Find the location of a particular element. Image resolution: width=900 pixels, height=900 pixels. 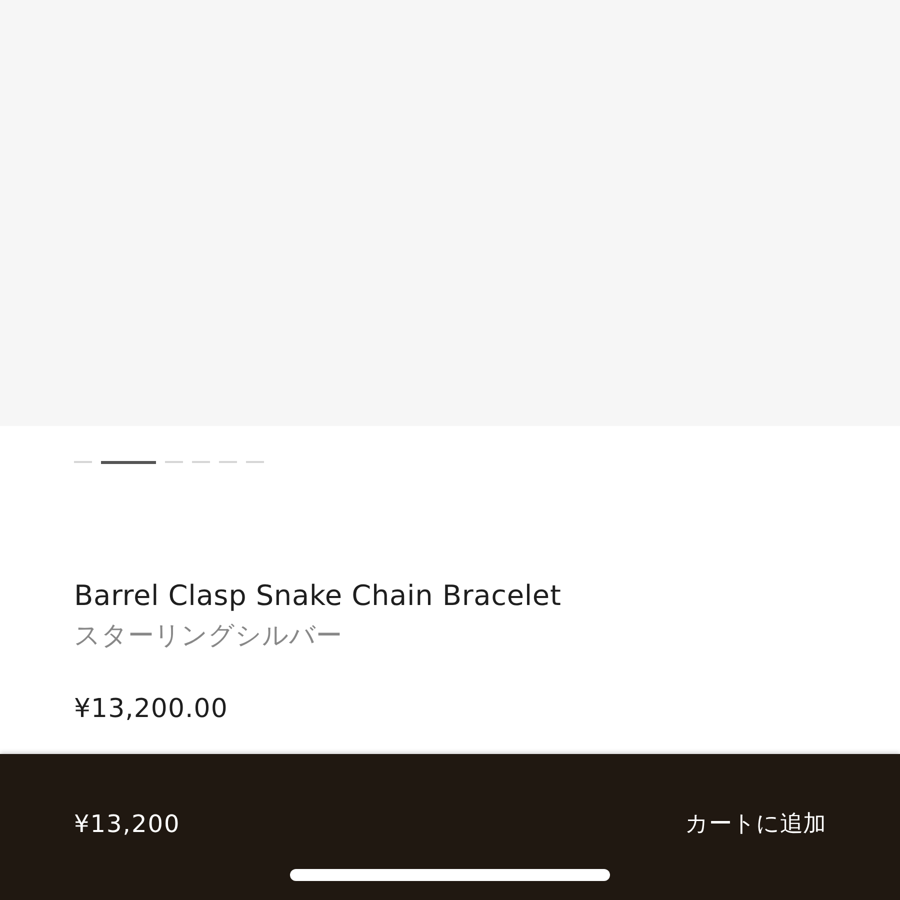

total-price: ¥13,200 is located at coordinates (127, 824).